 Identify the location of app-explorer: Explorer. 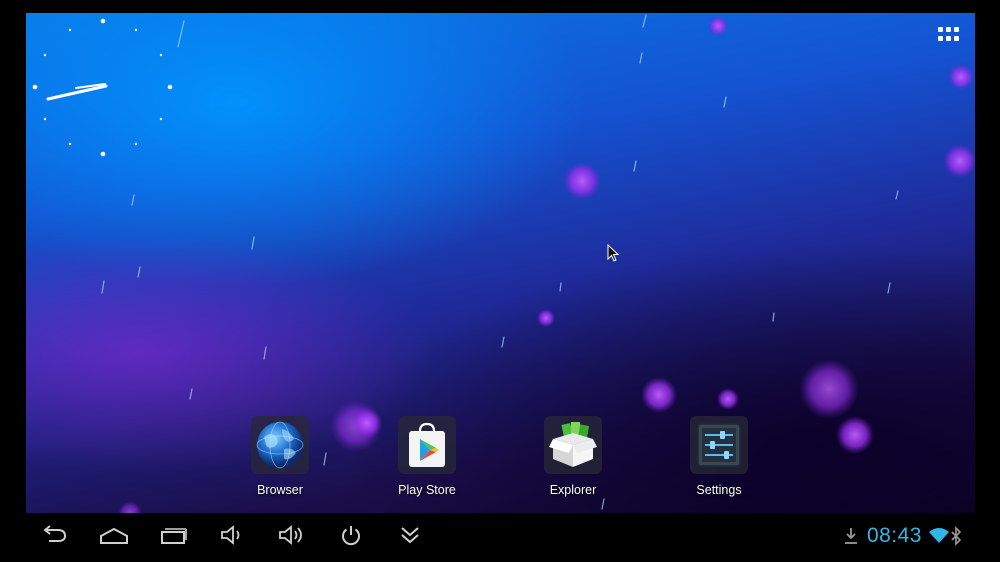
(573, 456).